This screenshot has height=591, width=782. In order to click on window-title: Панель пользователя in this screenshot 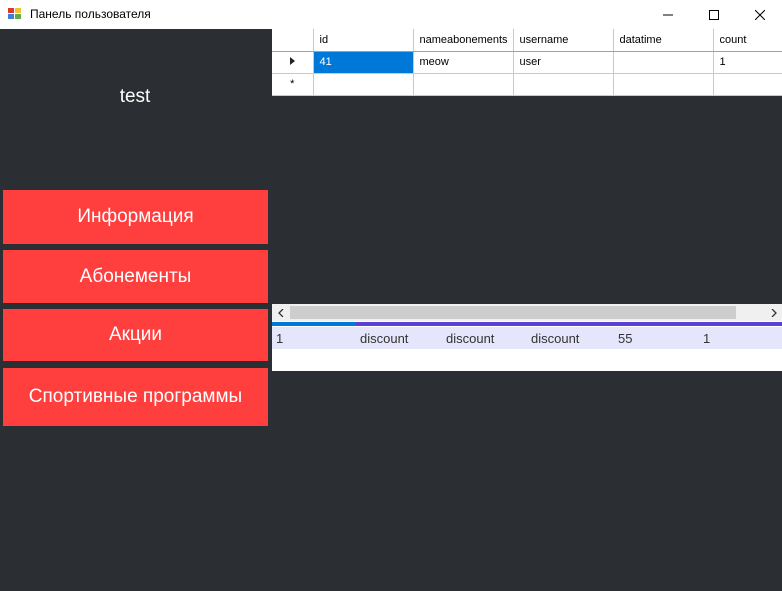, I will do `click(90, 14)`.